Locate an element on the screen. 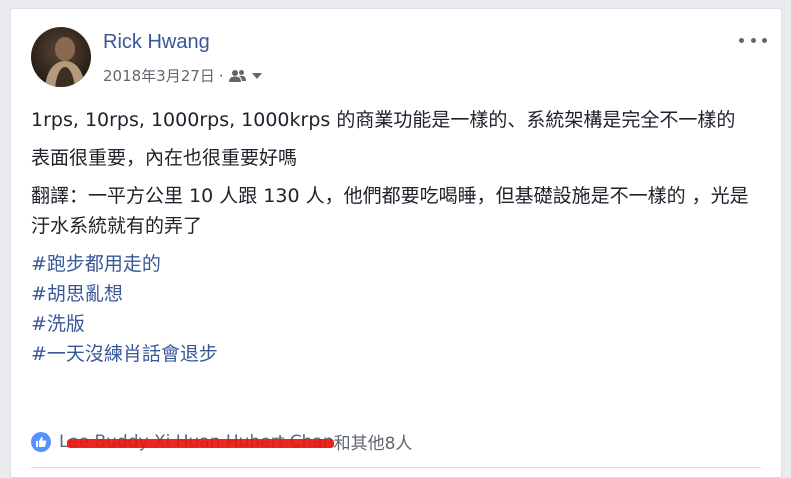  avatar-image is located at coordinates (61, 57).